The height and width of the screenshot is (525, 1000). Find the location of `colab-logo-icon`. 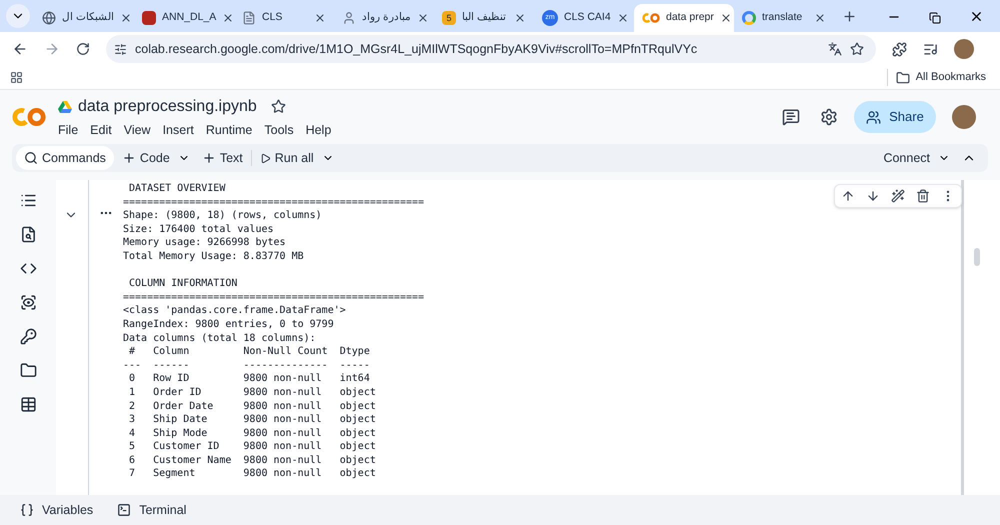

colab-logo-icon is located at coordinates (651, 18).